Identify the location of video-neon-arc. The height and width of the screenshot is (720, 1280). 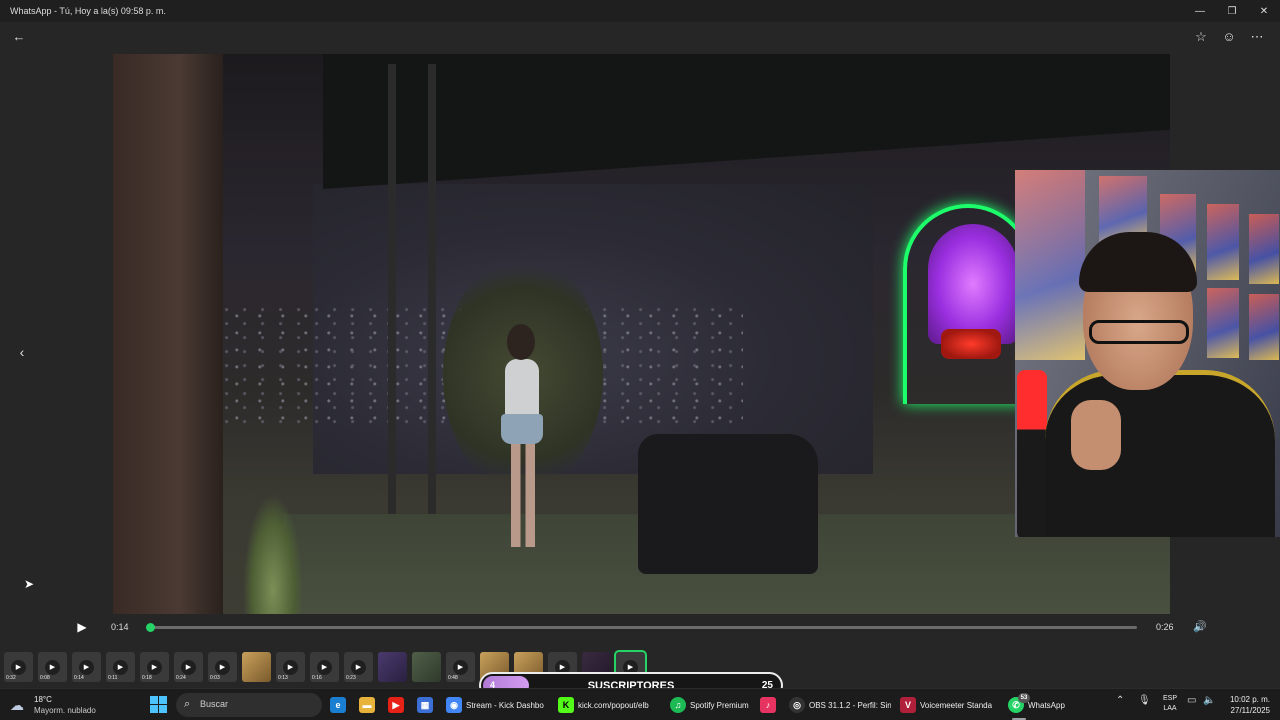
(968, 304).